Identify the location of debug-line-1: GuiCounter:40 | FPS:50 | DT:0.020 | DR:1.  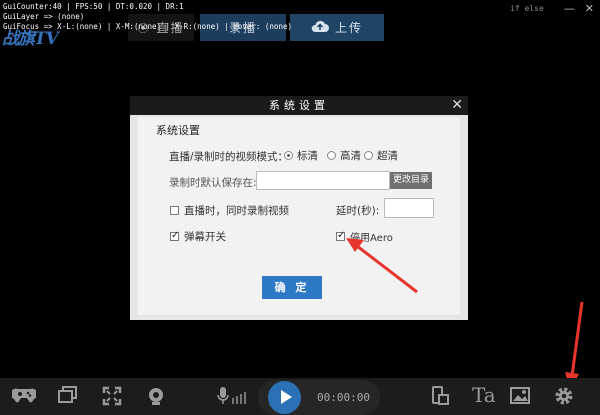
(93, 6).